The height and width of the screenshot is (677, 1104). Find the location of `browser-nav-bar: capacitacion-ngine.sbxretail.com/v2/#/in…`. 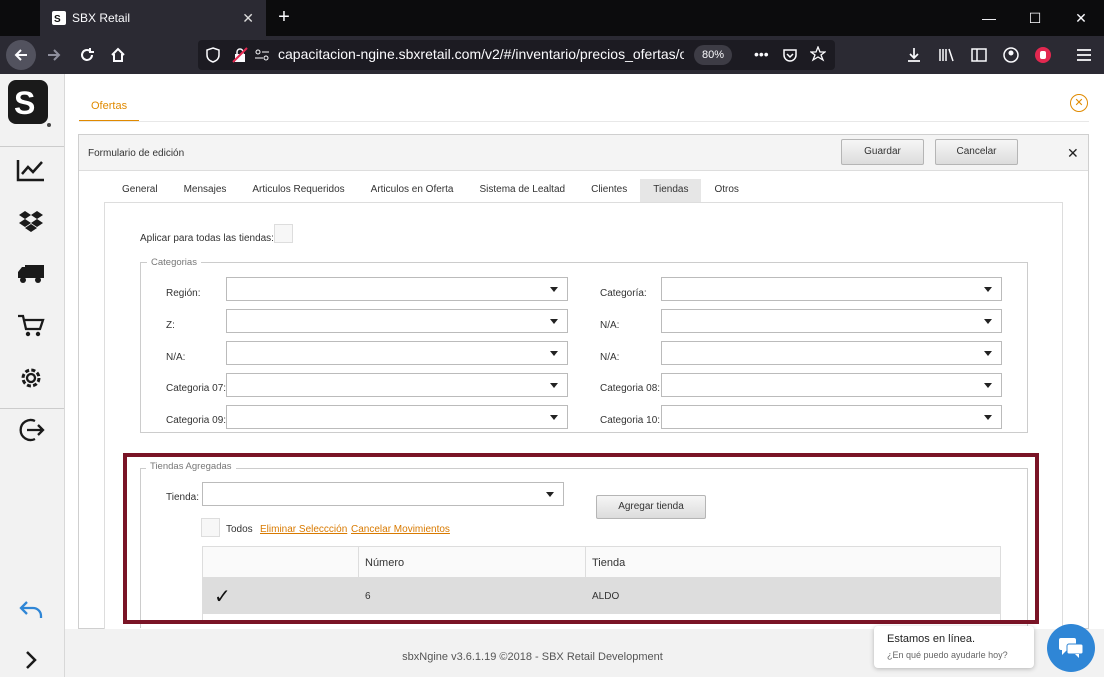

browser-nav-bar: capacitacion-ngine.sbxretail.com/v2/#/in… is located at coordinates (552, 55).